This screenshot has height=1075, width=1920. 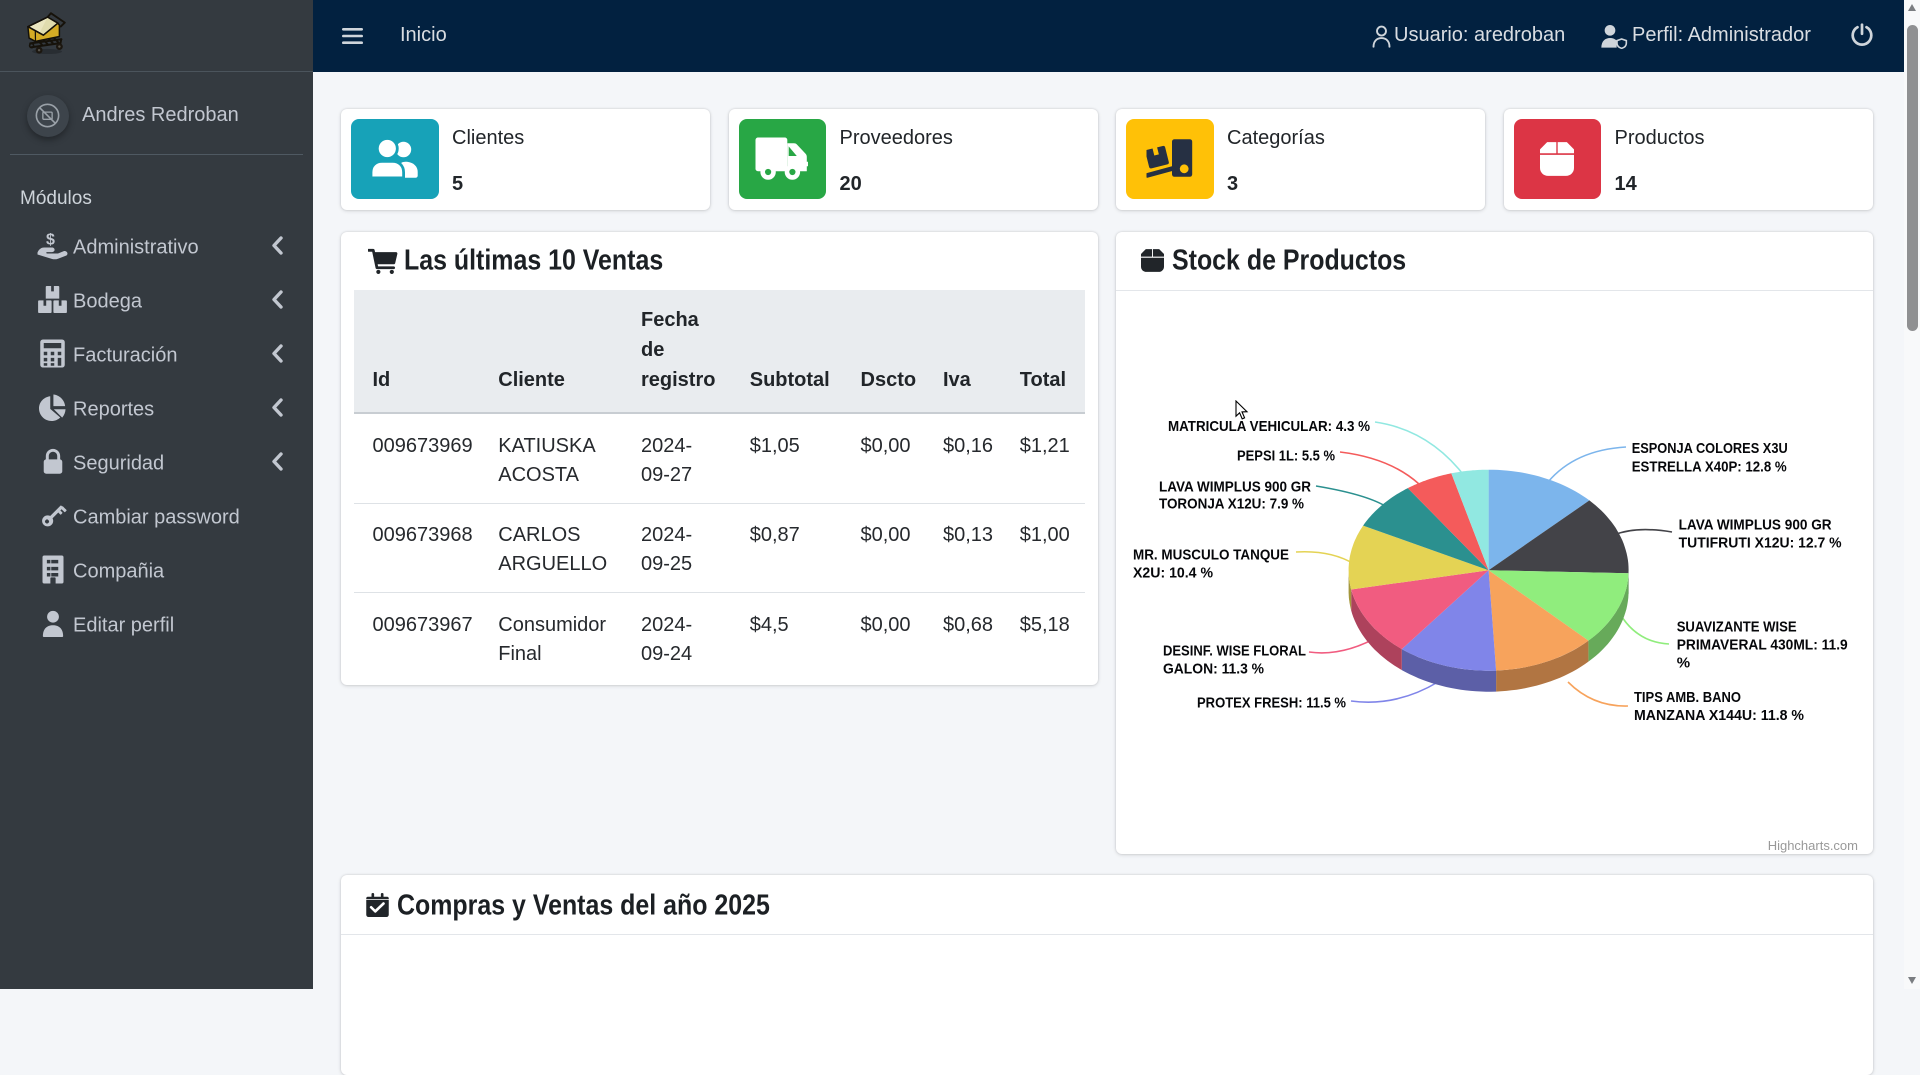 What do you see at coordinates (1231, 503) in the screenshot?
I see `svg-text: TORONJA X12U: 7.9 %` at bounding box center [1231, 503].